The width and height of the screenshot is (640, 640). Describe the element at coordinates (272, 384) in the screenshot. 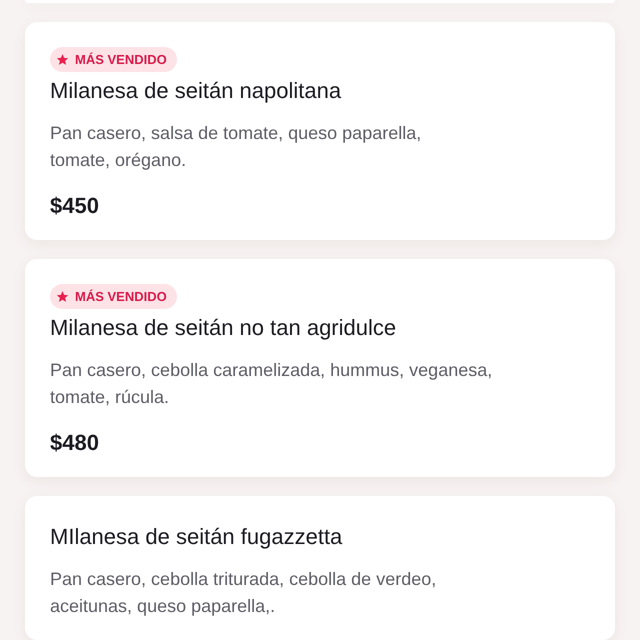

I see `item-description: Pan casero, cebolla caramelizada, hummus, veganesa, tomate, rúcula.` at that location.